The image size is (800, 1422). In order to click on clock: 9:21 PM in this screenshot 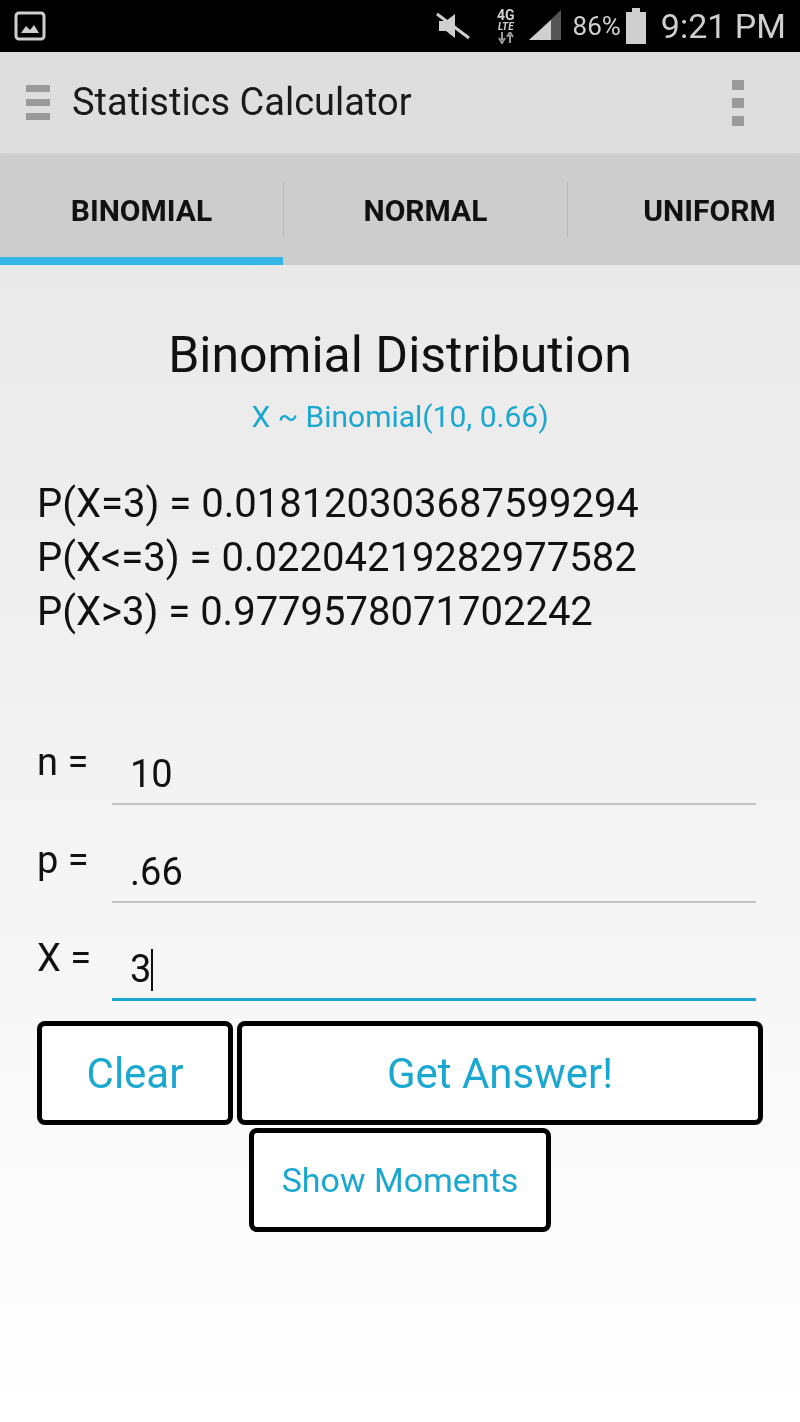, I will do `click(723, 26)`.